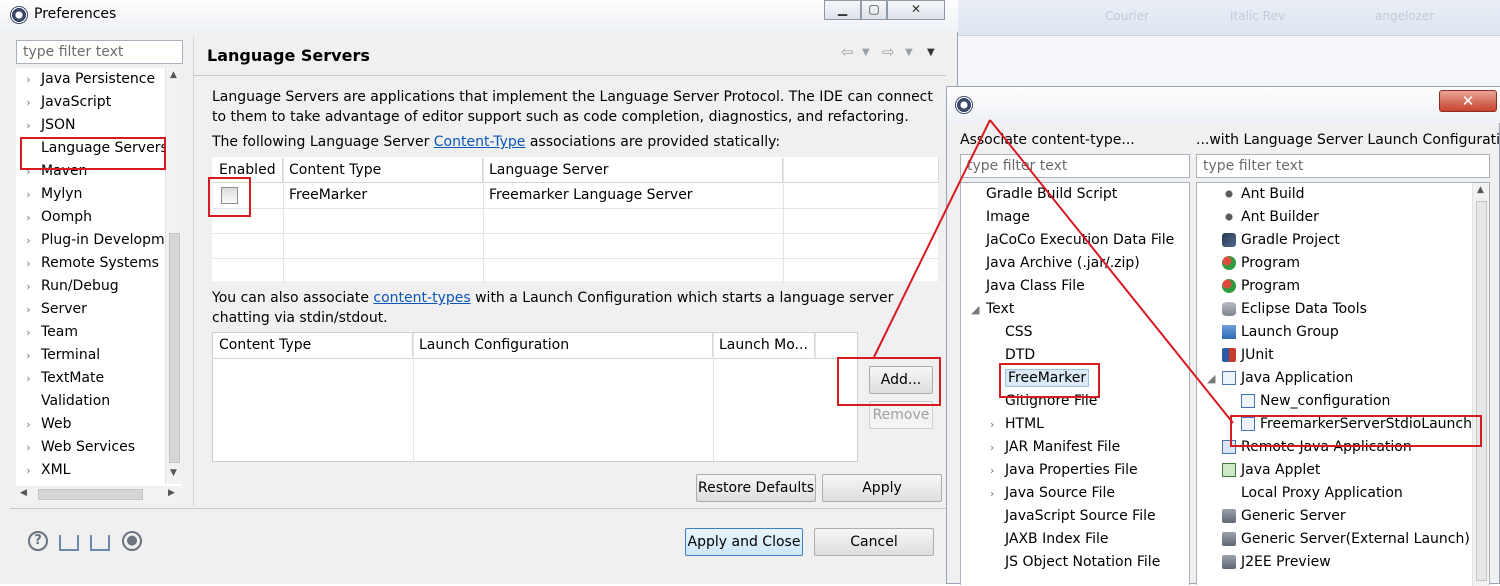  I want to click on content-type-item: Gradle Build Script, so click(1051, 194).